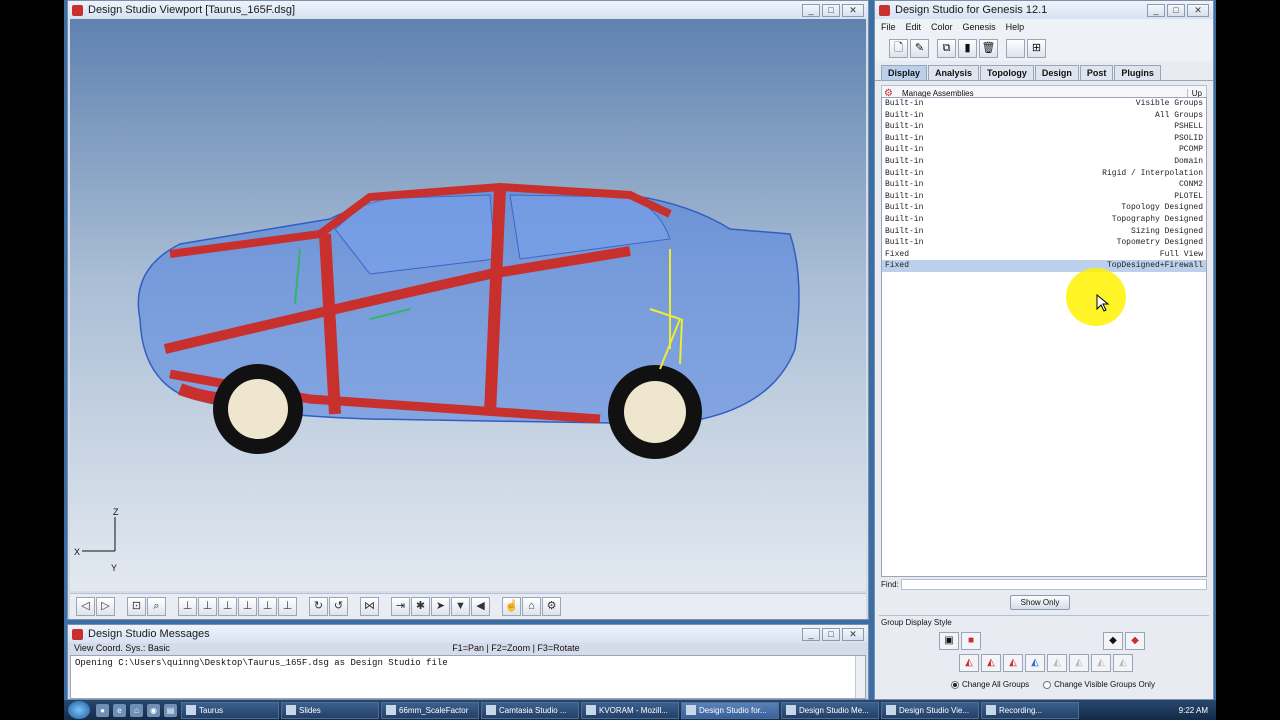  What do you see at coordinates (898, 48) in the screenshot?
I see `new-file-icon: 🗋` at bounding box center [898, 48].